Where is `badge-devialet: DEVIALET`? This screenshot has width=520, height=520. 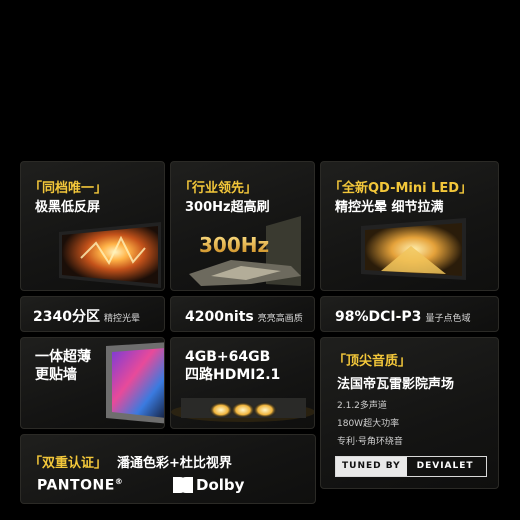
badge-devialet: DEVIALET is located at coordinates (445, 466).